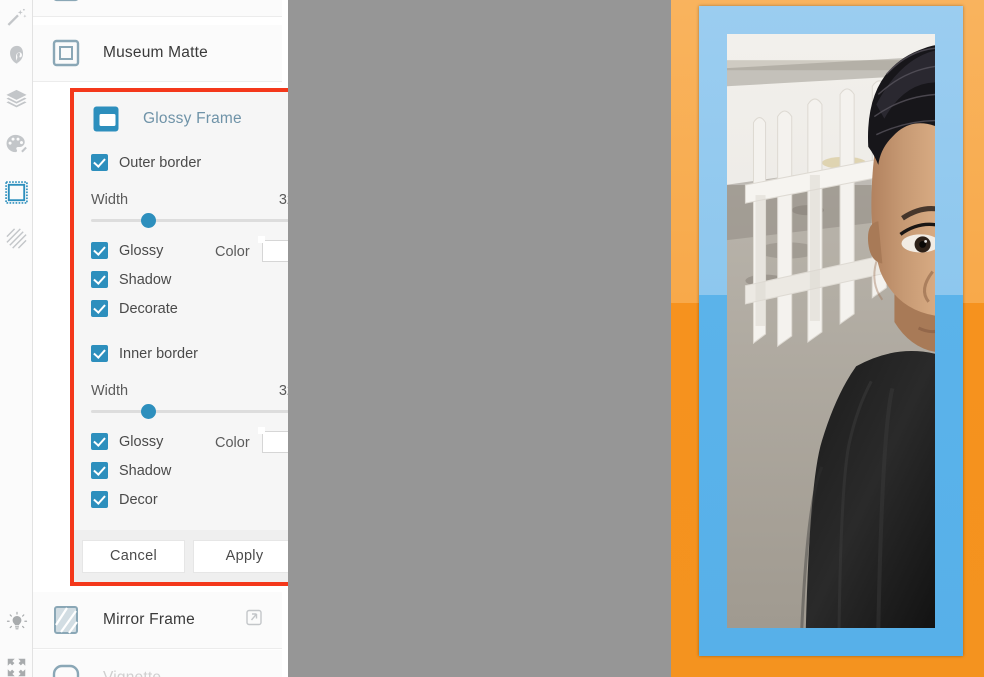 This screenshot has width=984, height=677. What do you see at coordinates (141, 250) in the screenshot?
I see `outer-glossy-label: Glossy` at bounding box center [141, 250].